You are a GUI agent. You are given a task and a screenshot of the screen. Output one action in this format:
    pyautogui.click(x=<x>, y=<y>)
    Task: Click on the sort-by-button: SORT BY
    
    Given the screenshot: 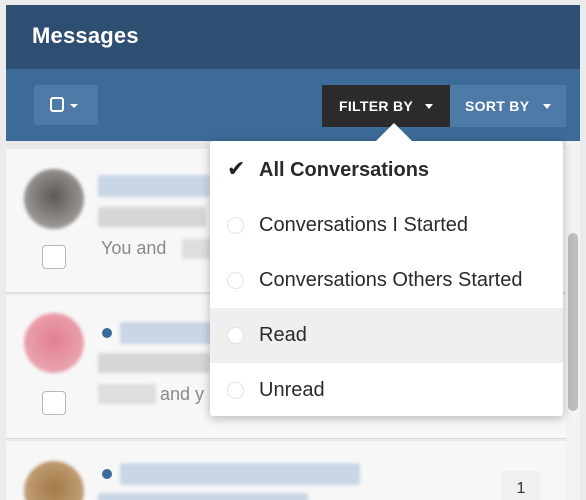 What is the action you would take?
    pyautogui.click(x=508, y=106)
    